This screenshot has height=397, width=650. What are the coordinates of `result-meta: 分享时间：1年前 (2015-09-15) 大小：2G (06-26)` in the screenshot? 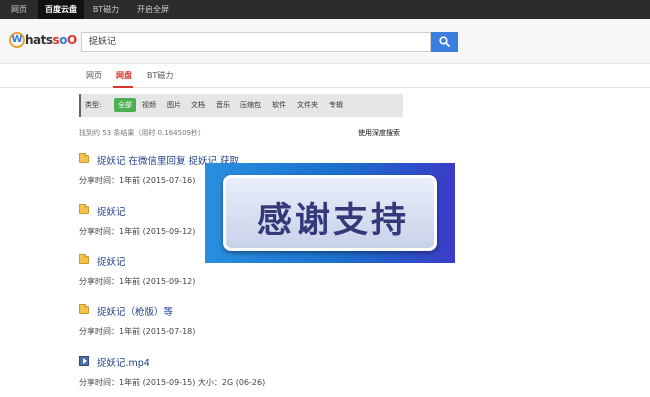 It's located at (172, 382).